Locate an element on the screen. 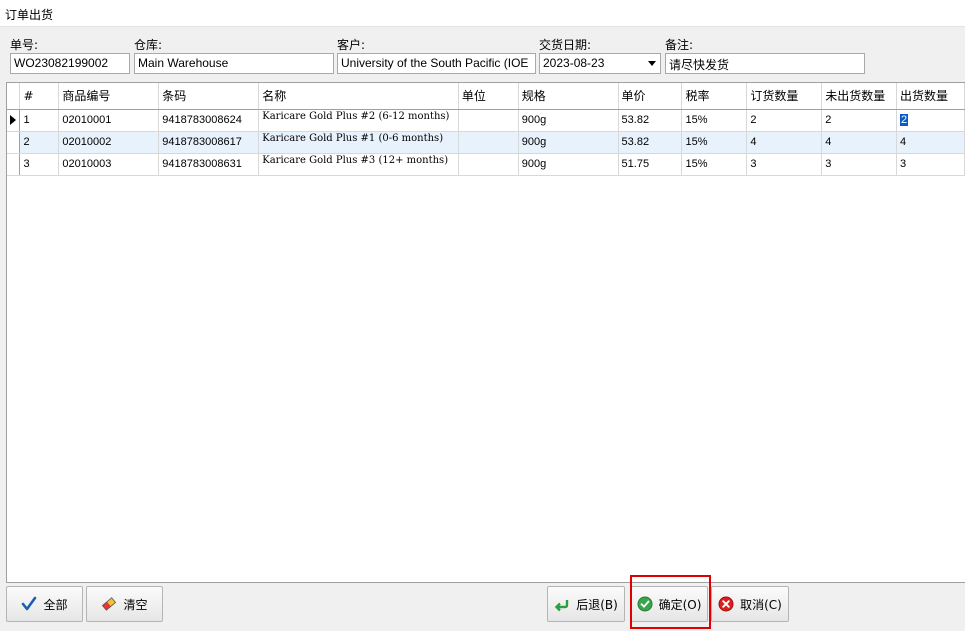 The width and height of the screenshot is (965, 631). col-header-spec: 规格 is located at coordinates (568, 96).